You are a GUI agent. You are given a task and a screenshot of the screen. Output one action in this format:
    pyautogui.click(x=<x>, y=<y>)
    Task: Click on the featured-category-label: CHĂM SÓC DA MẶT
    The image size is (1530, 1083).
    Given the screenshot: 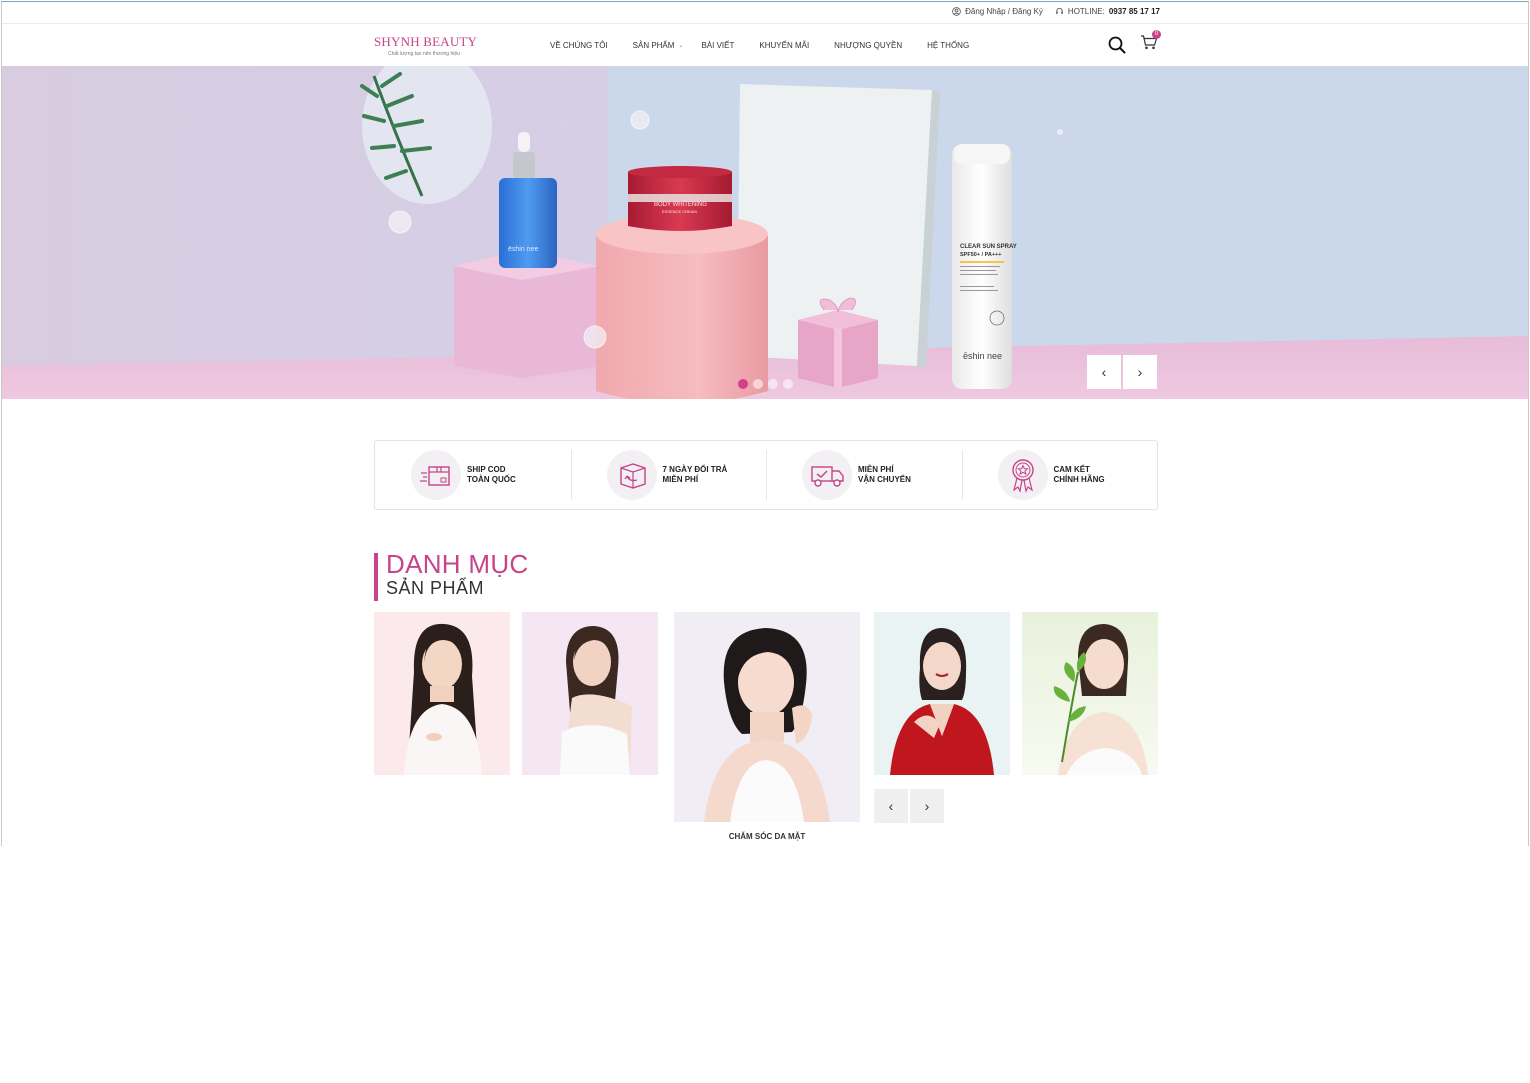 What is the action you would take?
    pyautogui.click(x=767, y=836)
    